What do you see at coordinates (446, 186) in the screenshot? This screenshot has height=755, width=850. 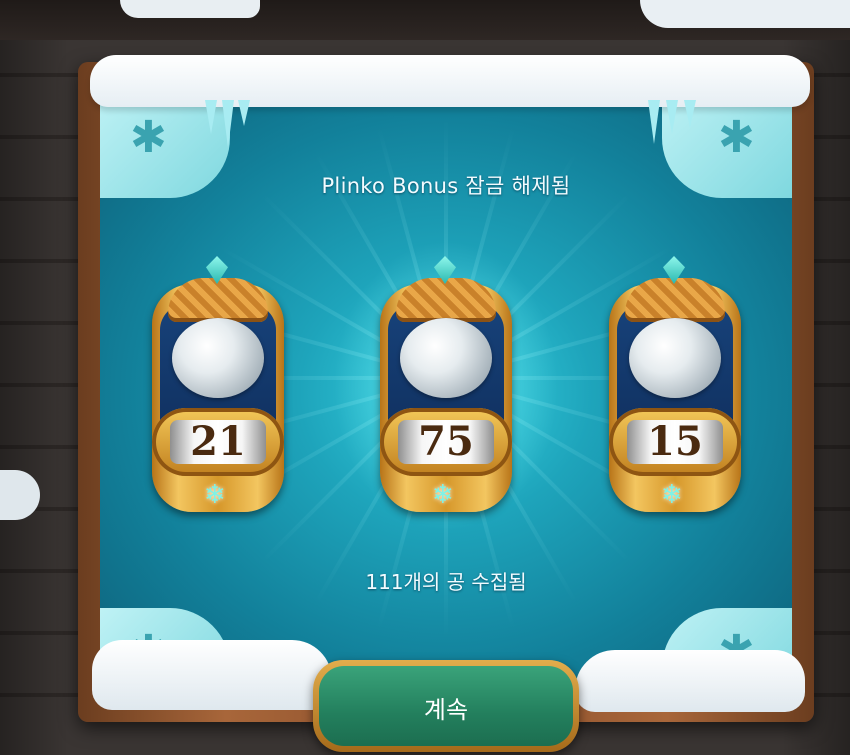 I see `dialog-title: Plinko Bonus 잠금 해제됨` at bounding box center [446, 186].